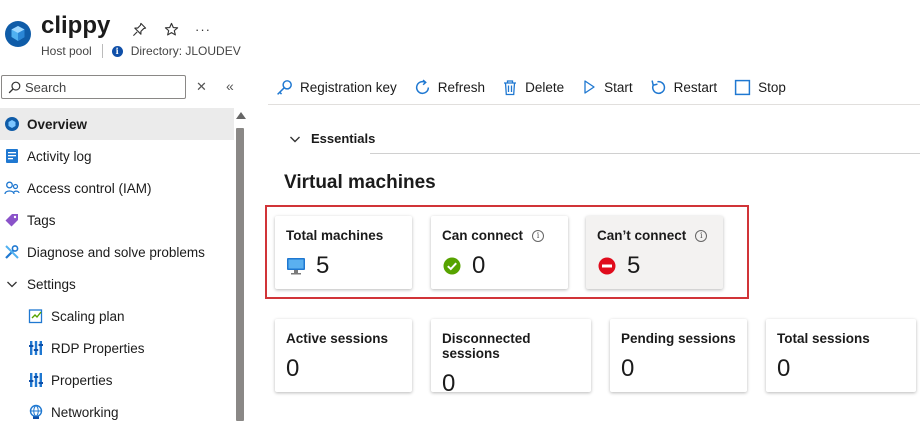 The width and height of the screenshot is (920, 421). What do you see at coordinates (139, 29) in the screenshot?
I see `pin-icon` at bounding box center [139, 29].